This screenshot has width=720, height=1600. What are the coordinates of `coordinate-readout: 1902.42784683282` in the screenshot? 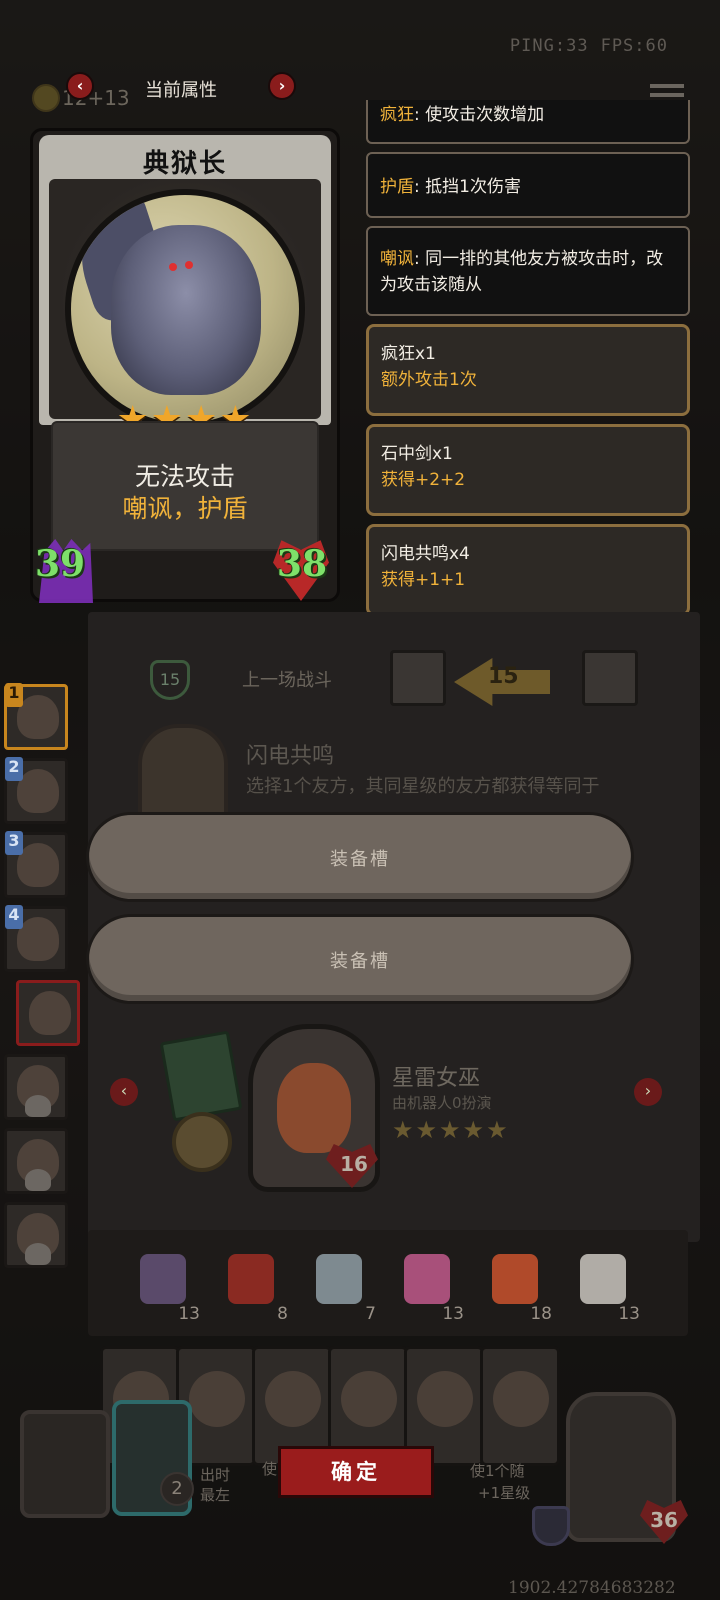 It's located at (592, 1588).